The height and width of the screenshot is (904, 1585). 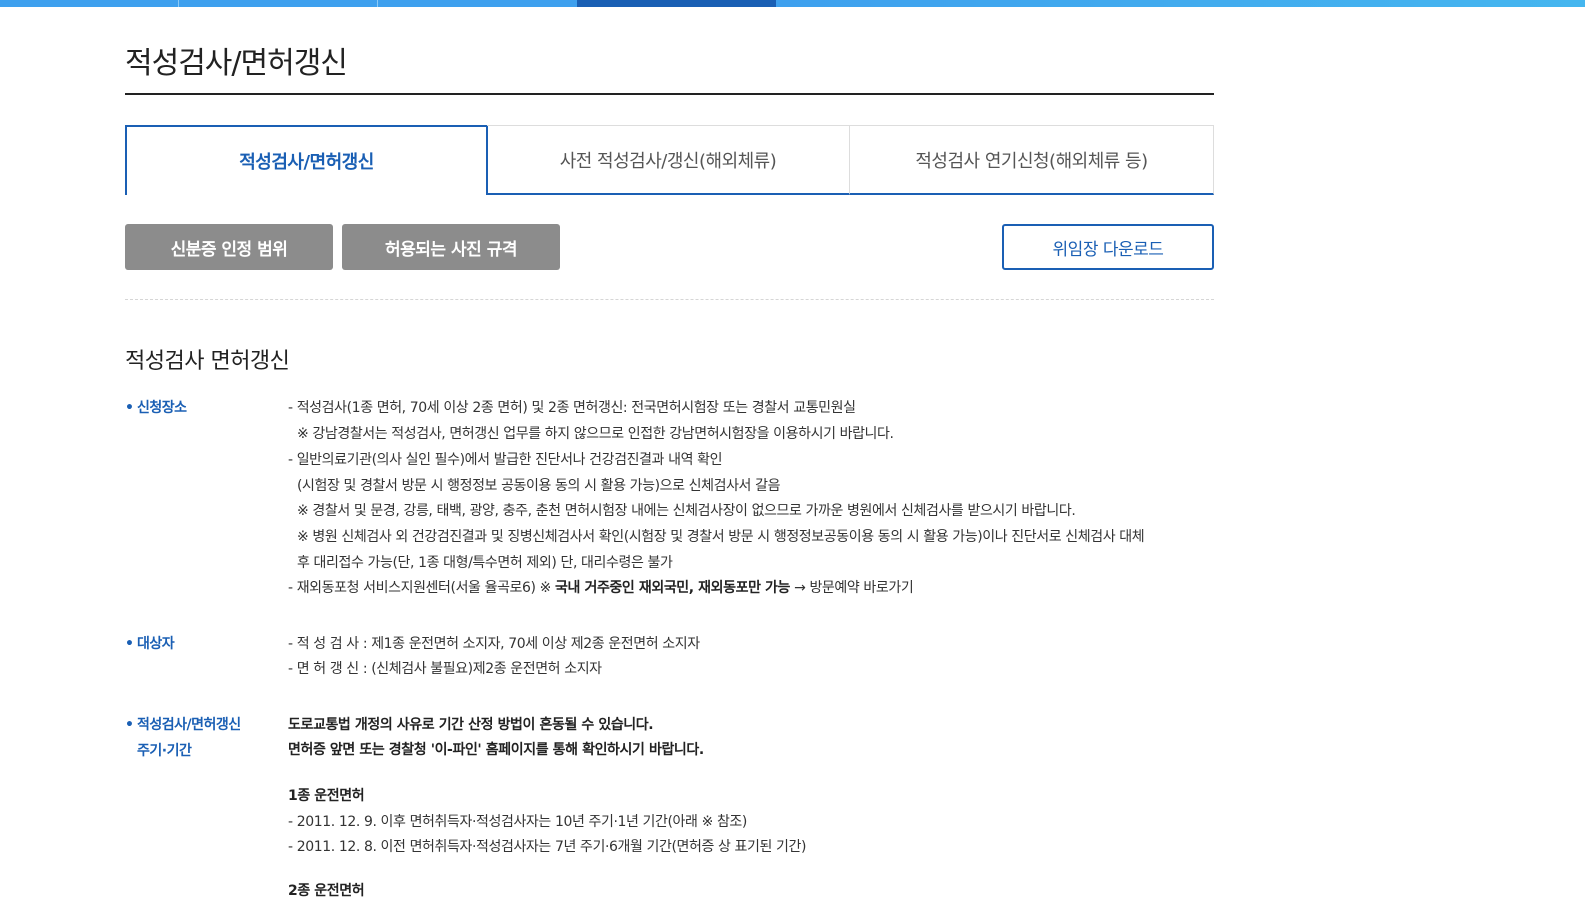 What do you see at coordinates (676, 3) in the screenshot?
I see `top-nav-segment-active` at bounding box center [676, 3].